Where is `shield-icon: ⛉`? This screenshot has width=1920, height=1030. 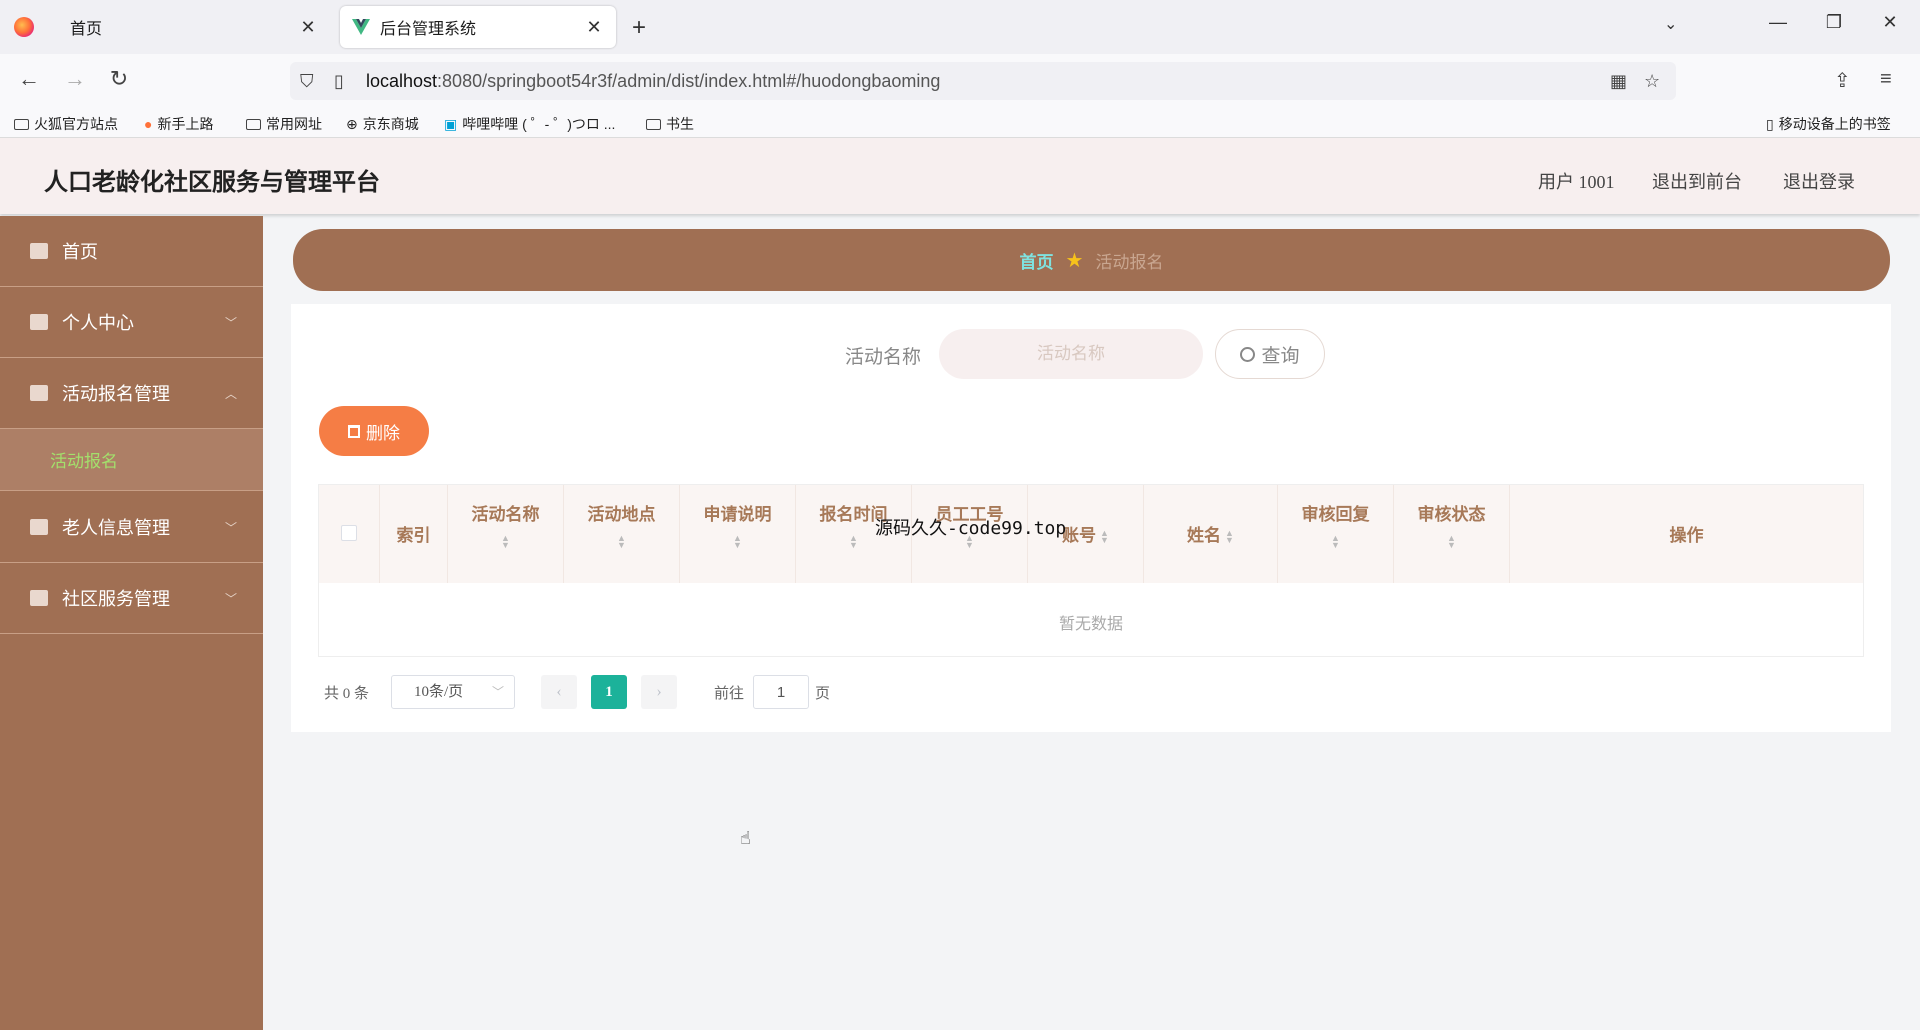 shield-icon: ⛉ is located at coordinates (307, 81).